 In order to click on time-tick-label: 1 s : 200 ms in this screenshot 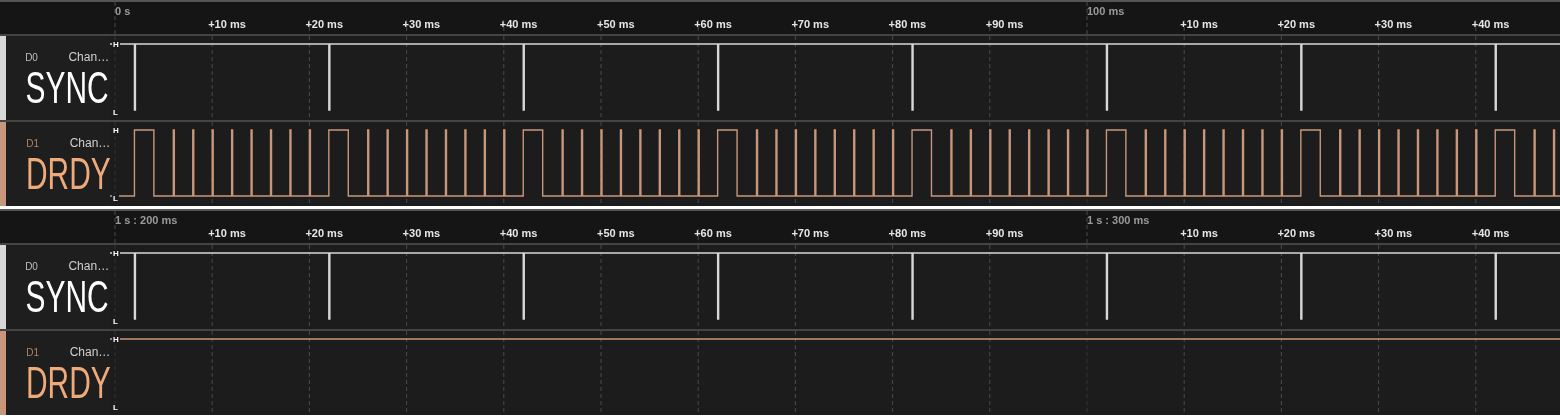, I will do `click(146, 220)`.